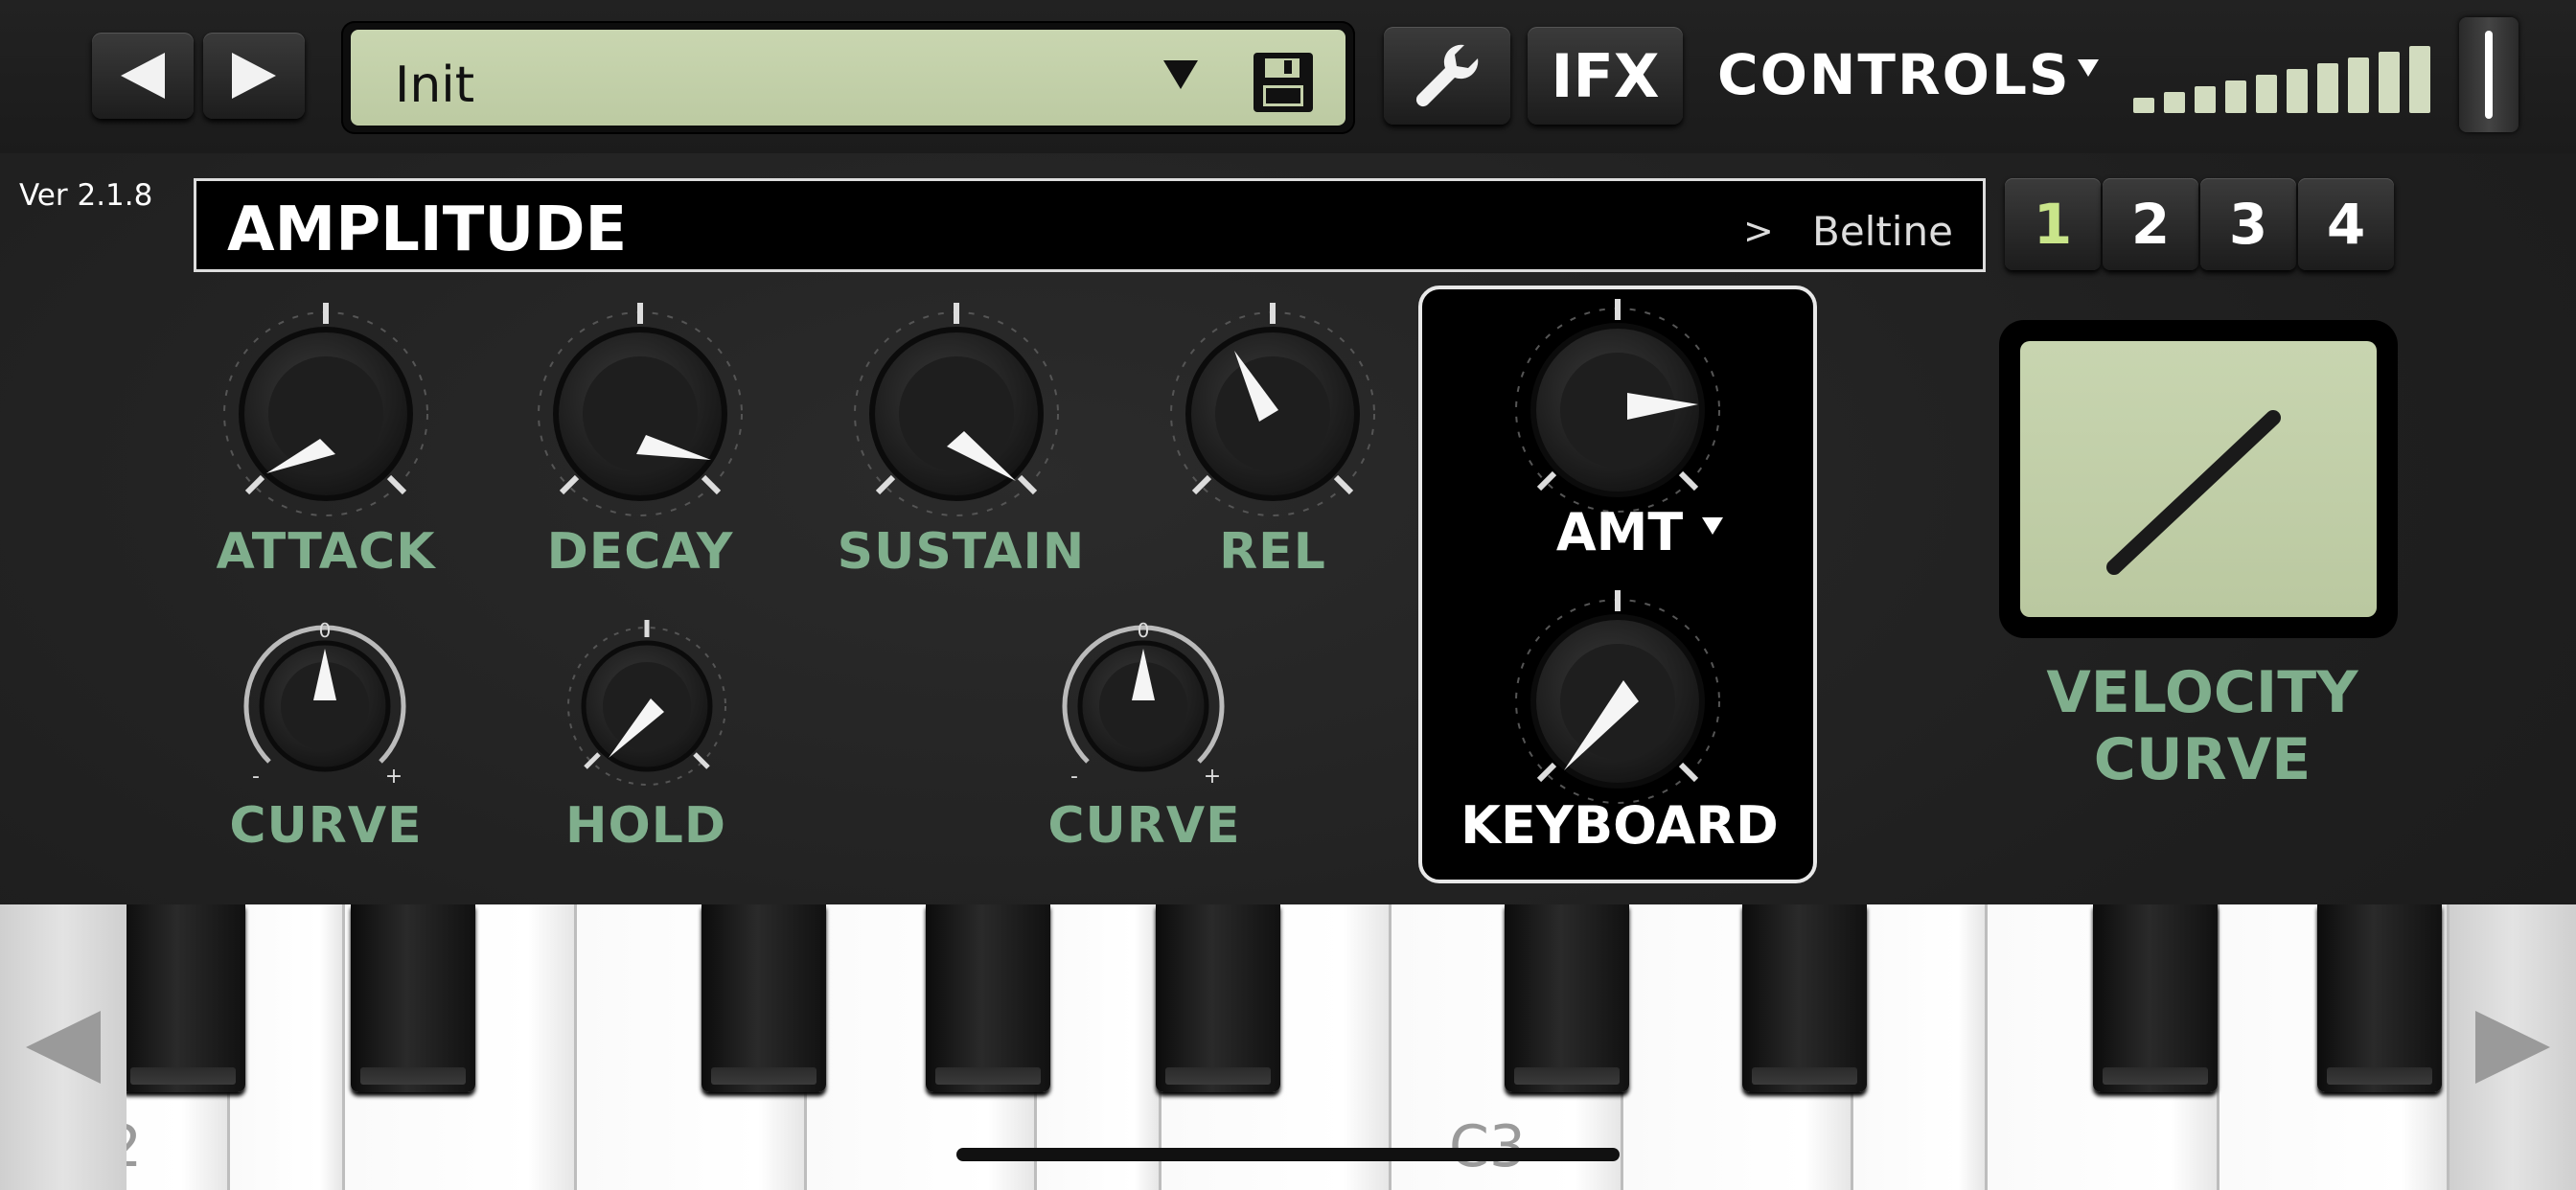  Describe the element at coordinates (2346, 224) in the screenshot. I see `page-button-4: 4` at that location.